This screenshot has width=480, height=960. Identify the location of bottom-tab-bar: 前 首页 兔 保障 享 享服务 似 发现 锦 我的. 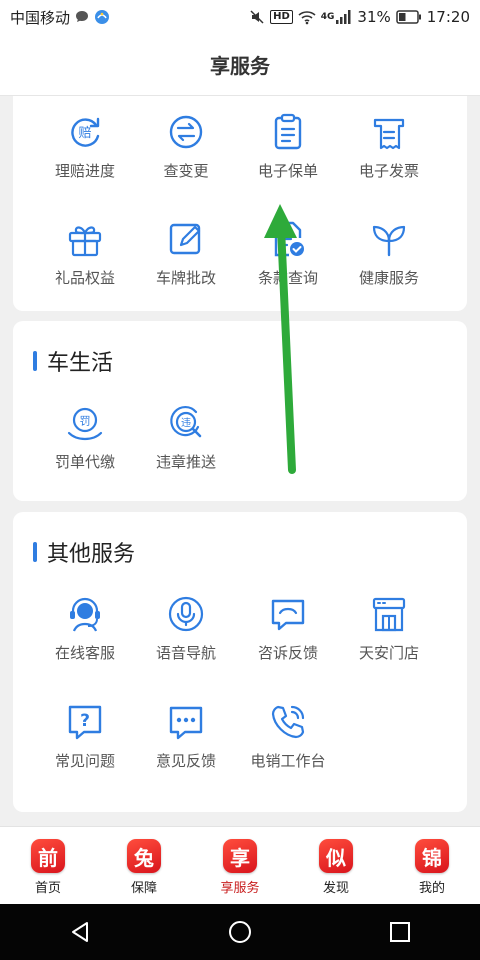
(240, 865).